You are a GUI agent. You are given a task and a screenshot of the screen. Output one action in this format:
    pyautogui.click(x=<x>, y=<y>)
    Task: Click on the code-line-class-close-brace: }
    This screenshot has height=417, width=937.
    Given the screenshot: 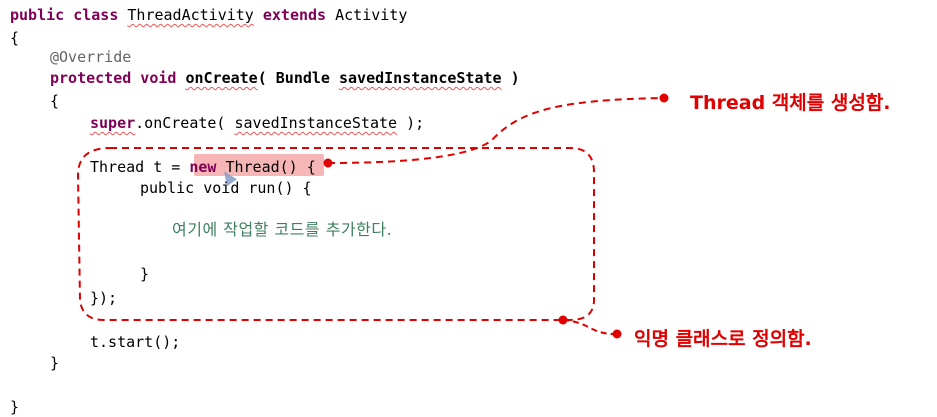 What is the action you would take?
    pyautogui.click(x=15, y=407)
    